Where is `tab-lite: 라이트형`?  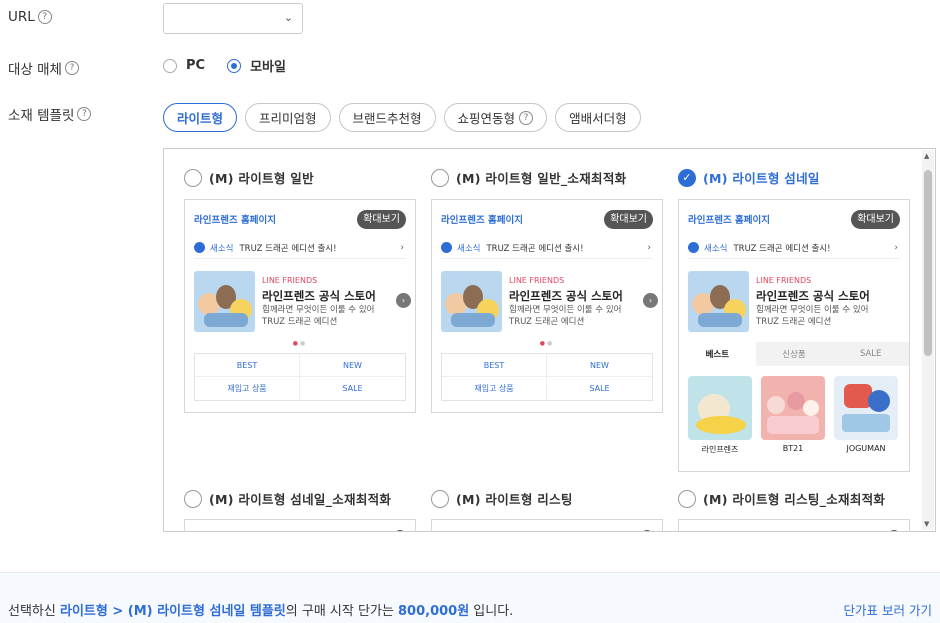 tab-lite: 라이트형 is located at coordinates (200, 117).